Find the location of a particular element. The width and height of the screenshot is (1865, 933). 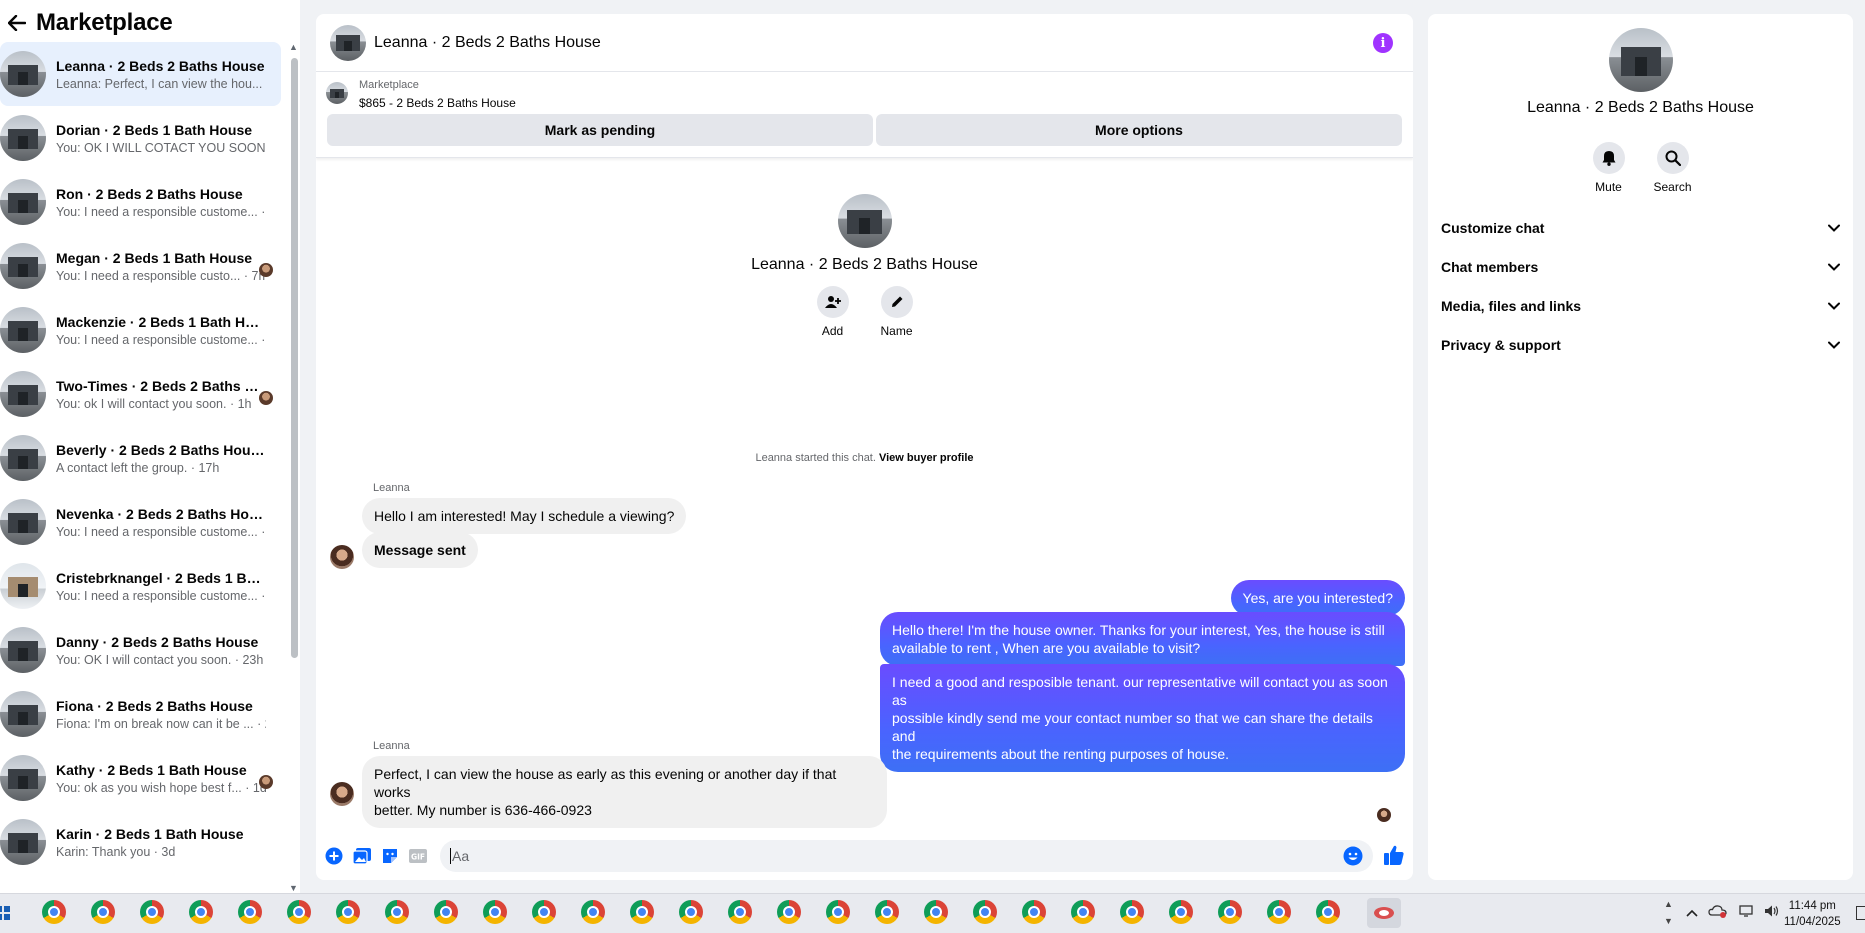

privacy-support-section: Privacy & support is located at coordinates (1640, 345).